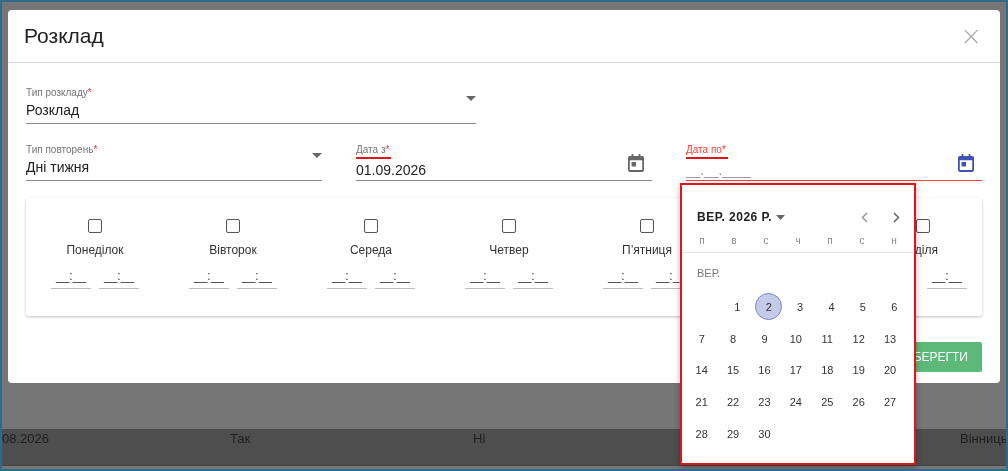  Describe the element at coordinates (647, 250) in the screenshot. I see `day-label: П’ятниця` at that location.